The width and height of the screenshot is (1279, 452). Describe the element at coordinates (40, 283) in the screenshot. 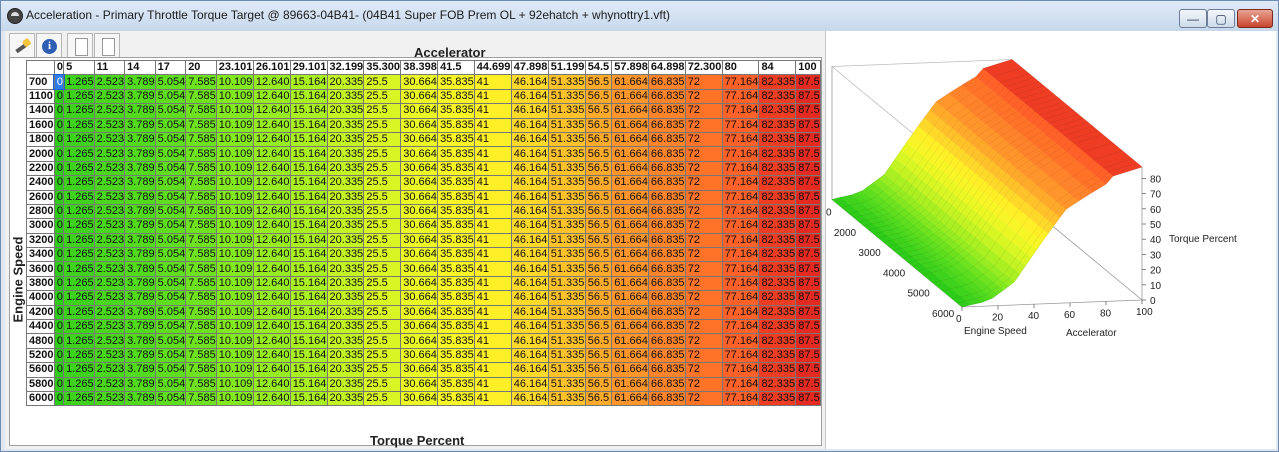

I see `row-header: 3800` at that location.